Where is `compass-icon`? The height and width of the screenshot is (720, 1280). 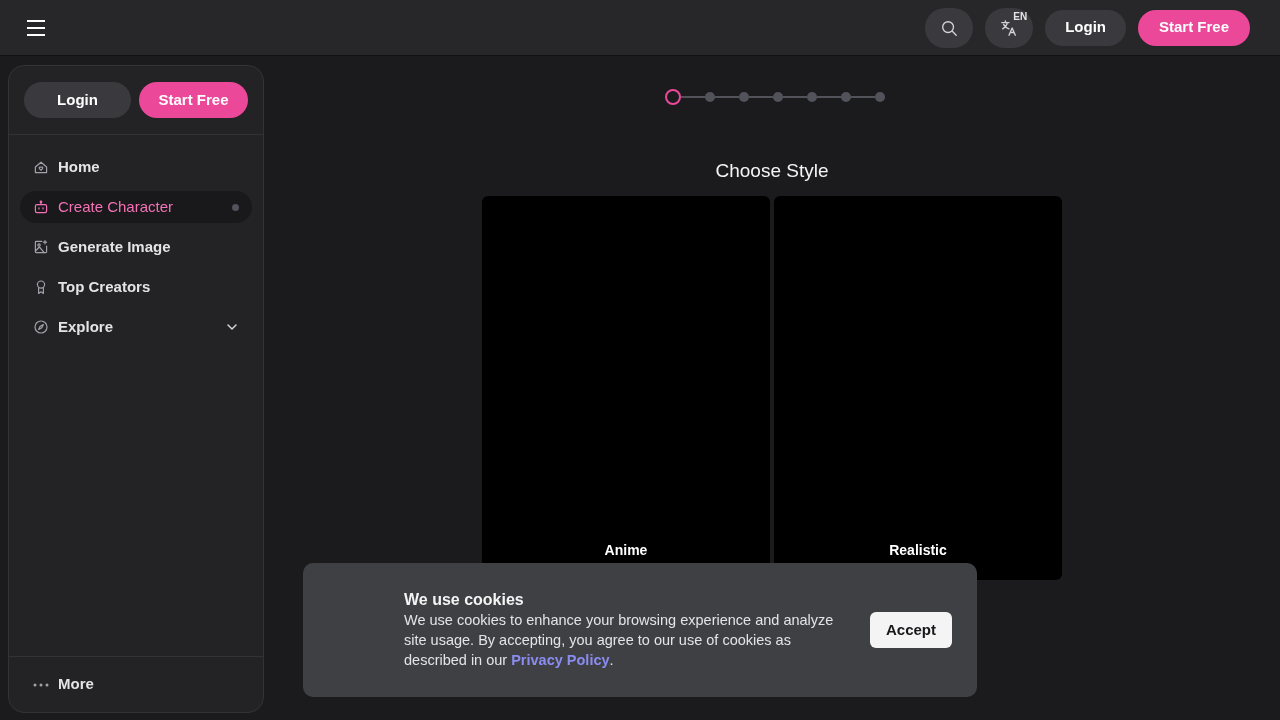
compass-icon is located at coordinates (41, 327).